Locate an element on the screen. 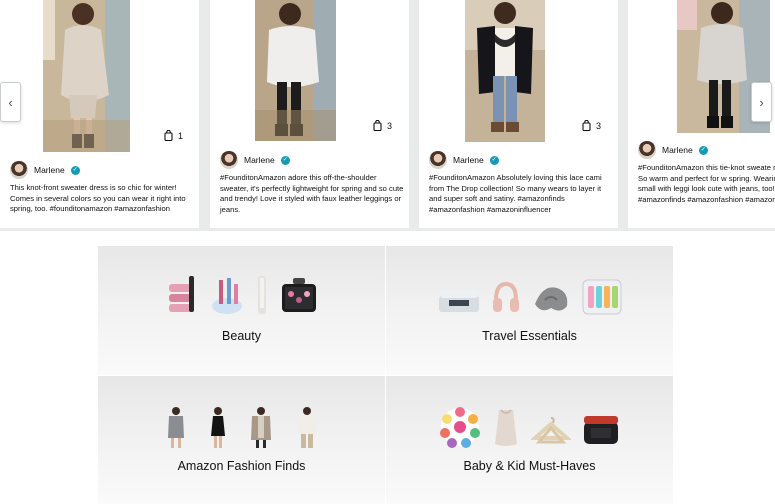  sweater-dress-icon is located at coordinates (175, 427).